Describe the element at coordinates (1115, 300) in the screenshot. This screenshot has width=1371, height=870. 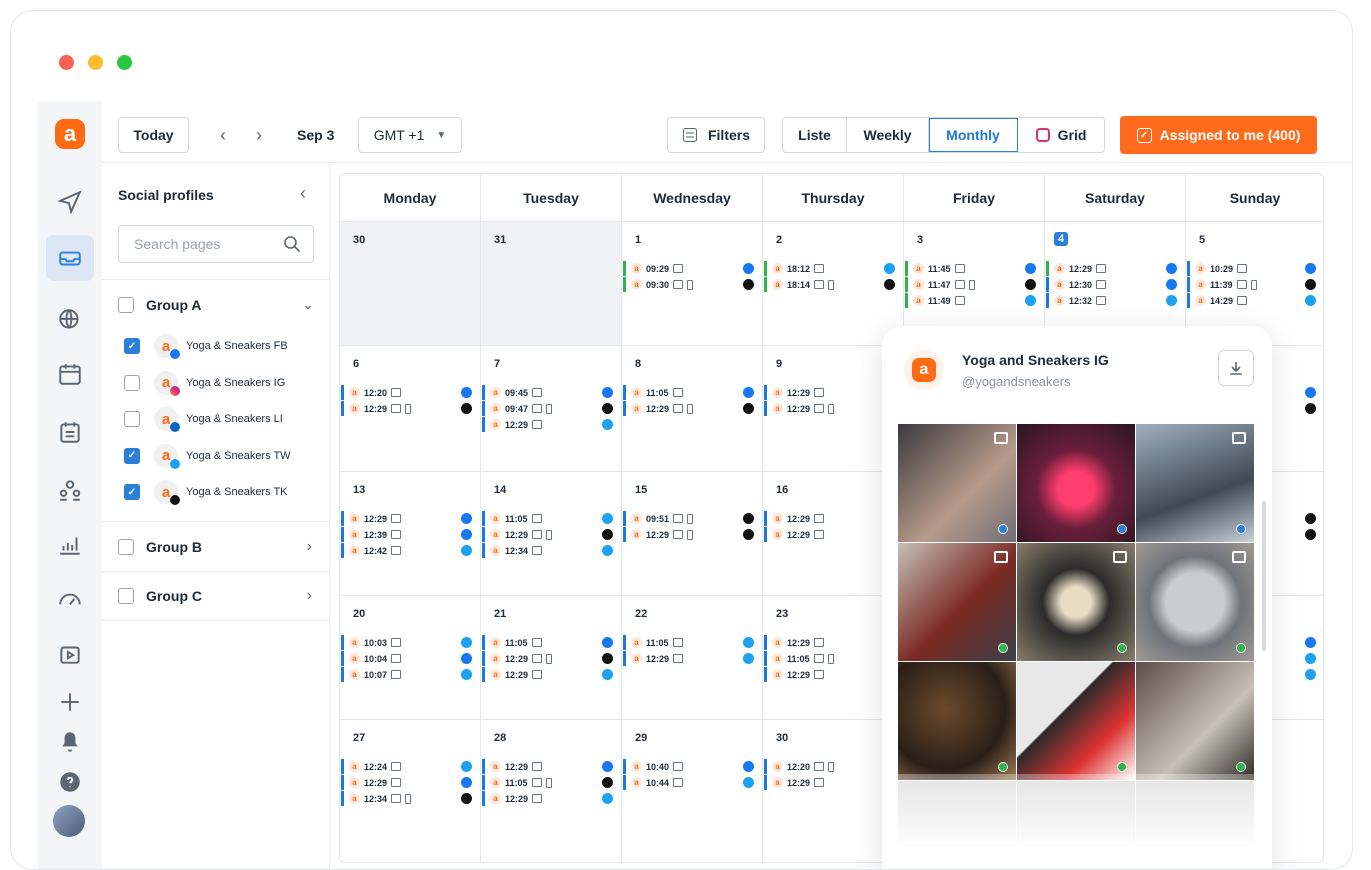
I see `scheduled-post: a 12:32` at that location.